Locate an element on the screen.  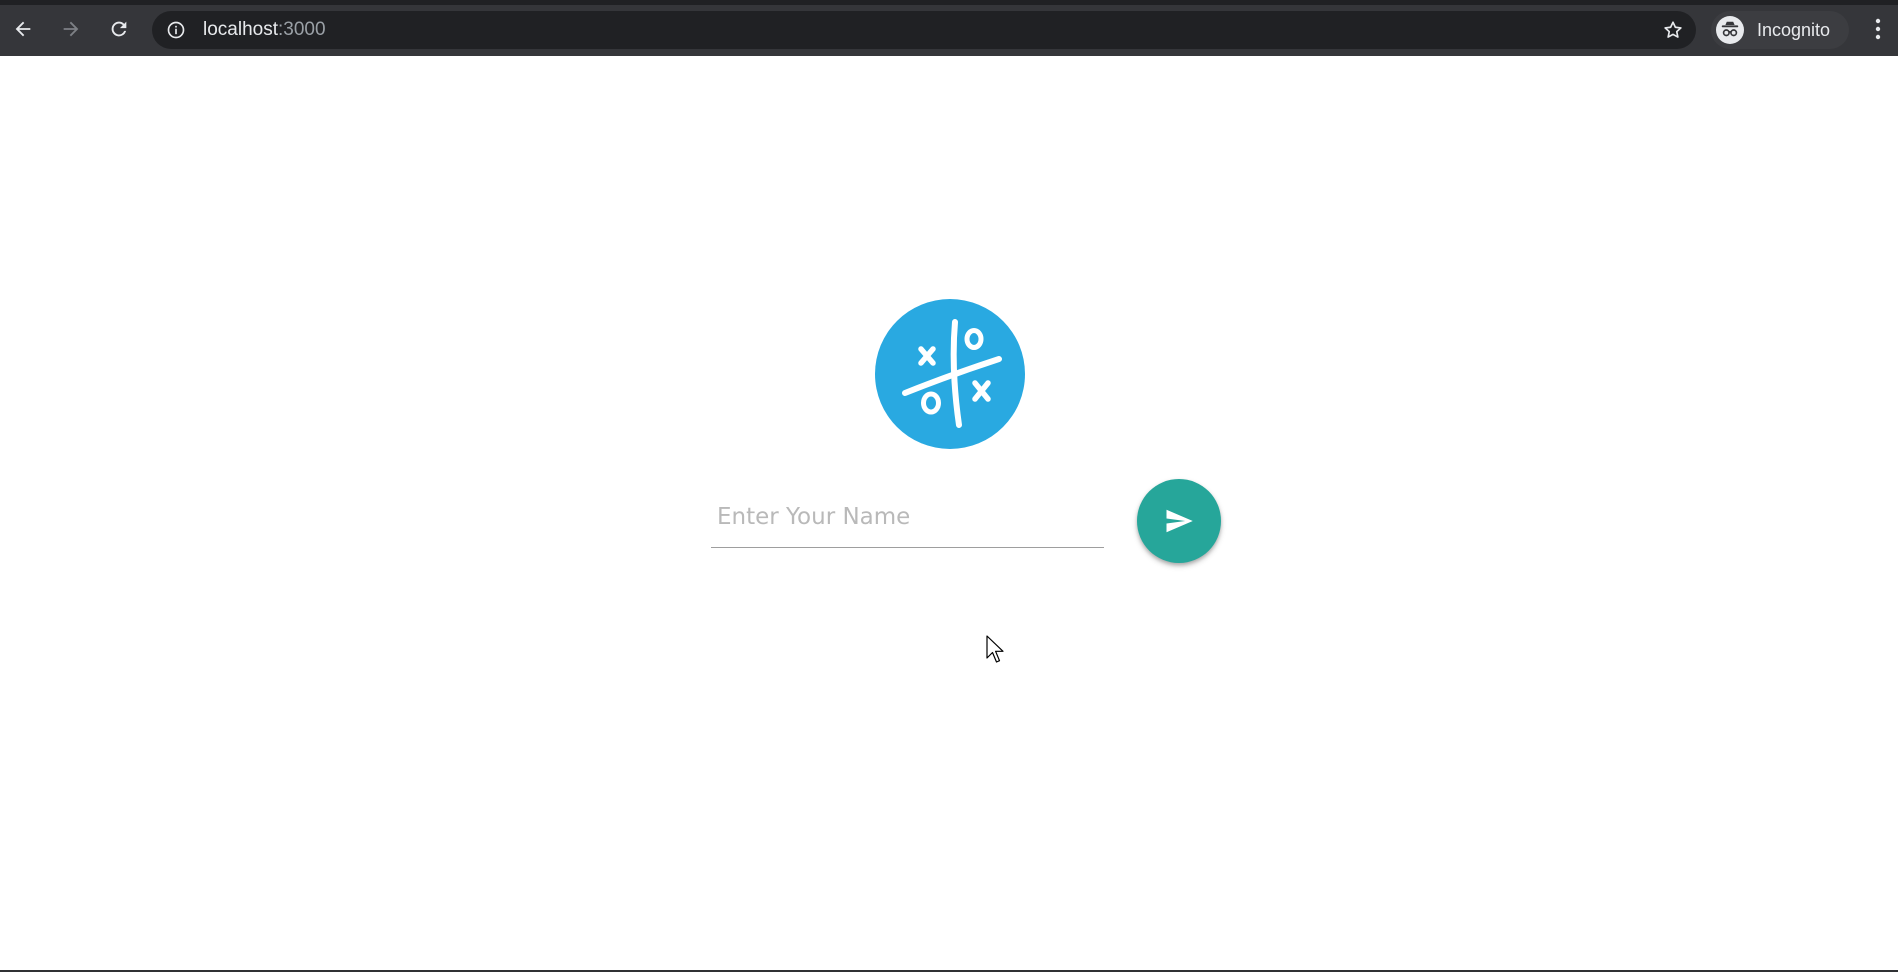
name-input is located at coordinates (907, 517).